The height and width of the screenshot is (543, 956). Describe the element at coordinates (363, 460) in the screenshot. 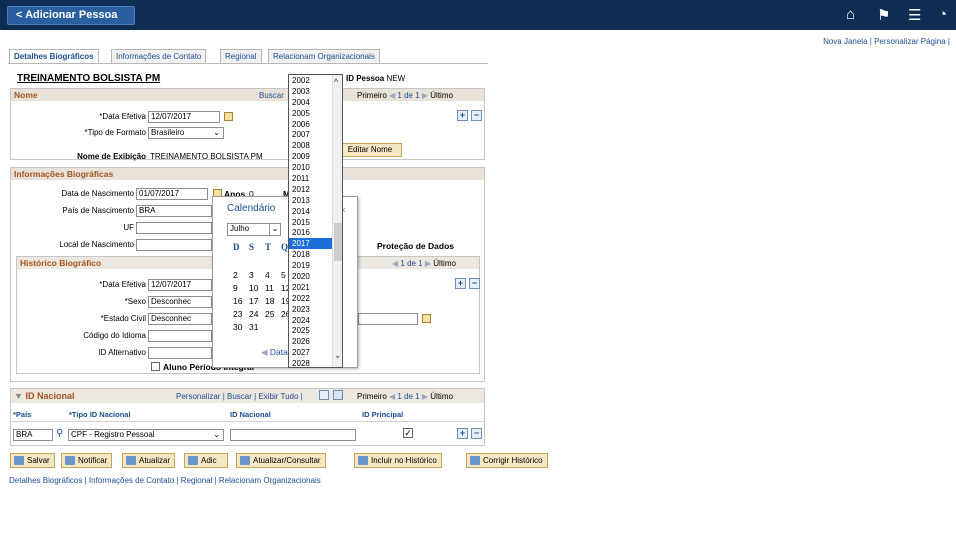

I see `include-history-icon` at that location.